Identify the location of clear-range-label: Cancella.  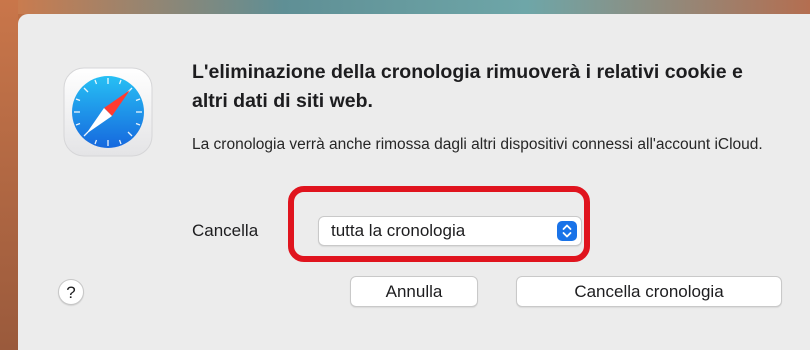
(225, 230).